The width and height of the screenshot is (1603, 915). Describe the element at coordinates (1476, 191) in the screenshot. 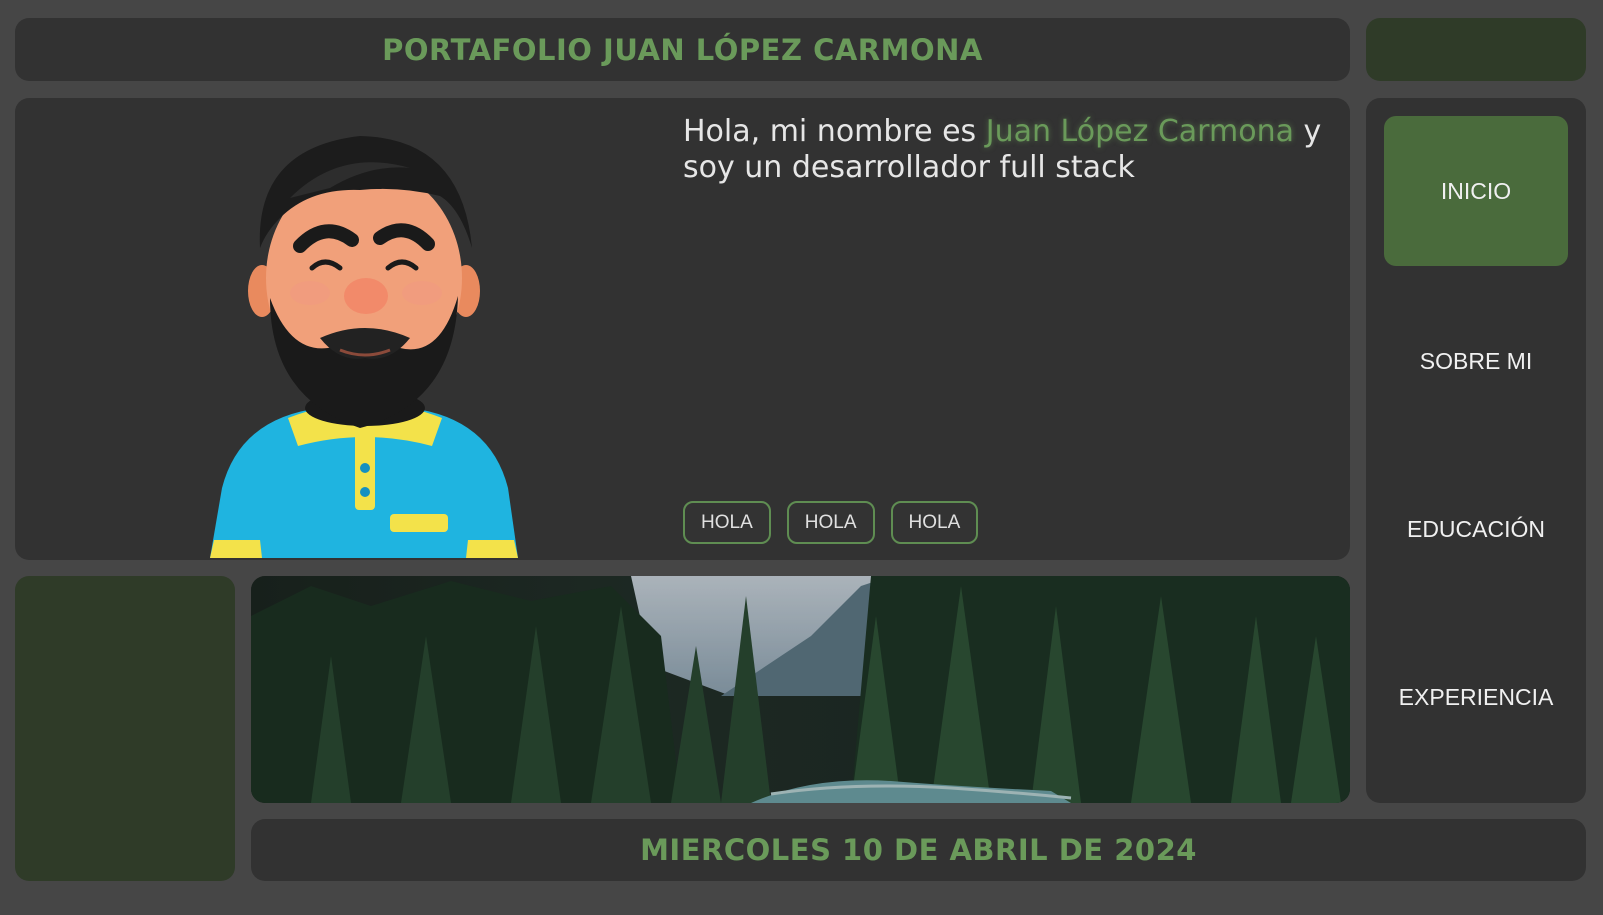

I see `nav-item-inicio: INICIO` at that location.